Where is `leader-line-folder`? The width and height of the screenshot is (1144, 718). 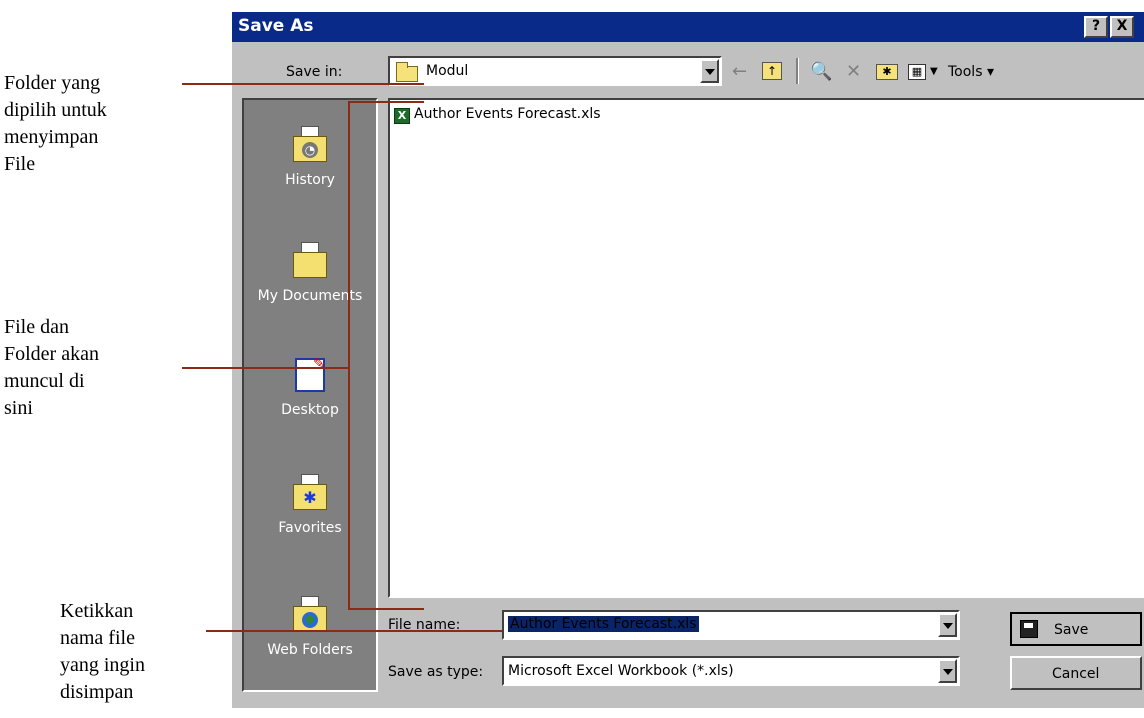 leader-line-folder is located at coordinates (303, 84).